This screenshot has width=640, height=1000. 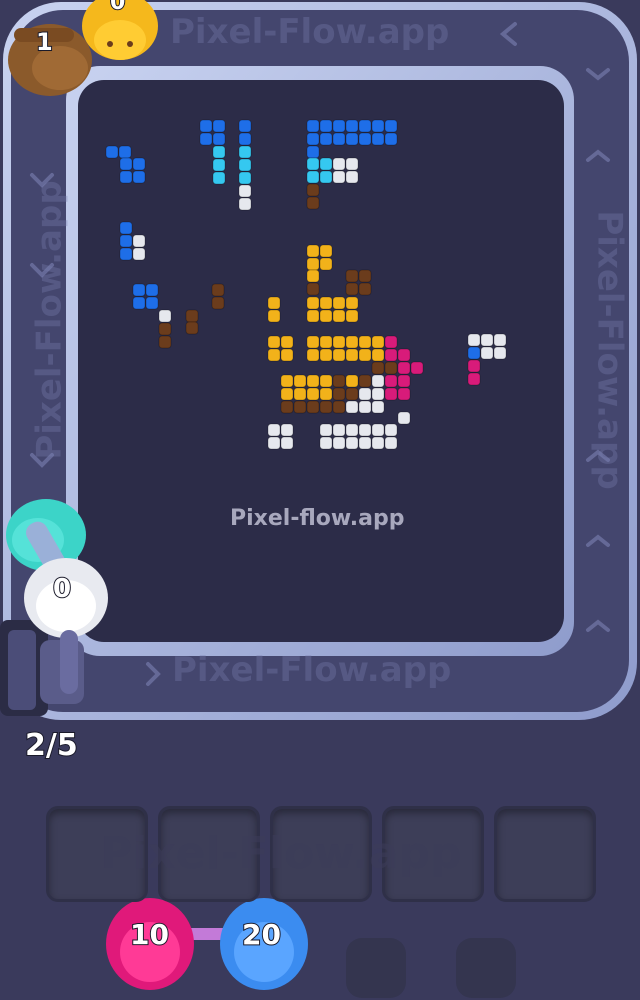 I want to click on empty-shooter-slot, so click(x=486, y=968).